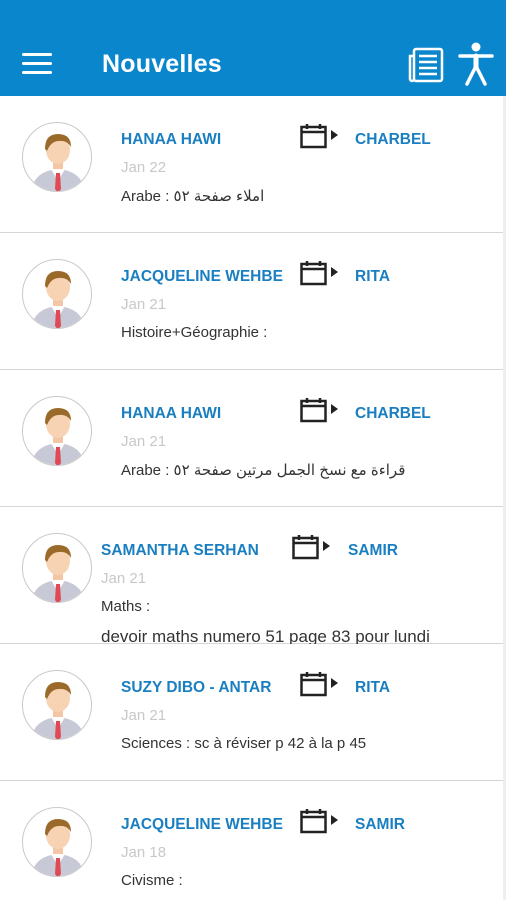 The width and height of the screenshot is (506, 900). I want to click on message-text: Maths :, so click(126, 606).